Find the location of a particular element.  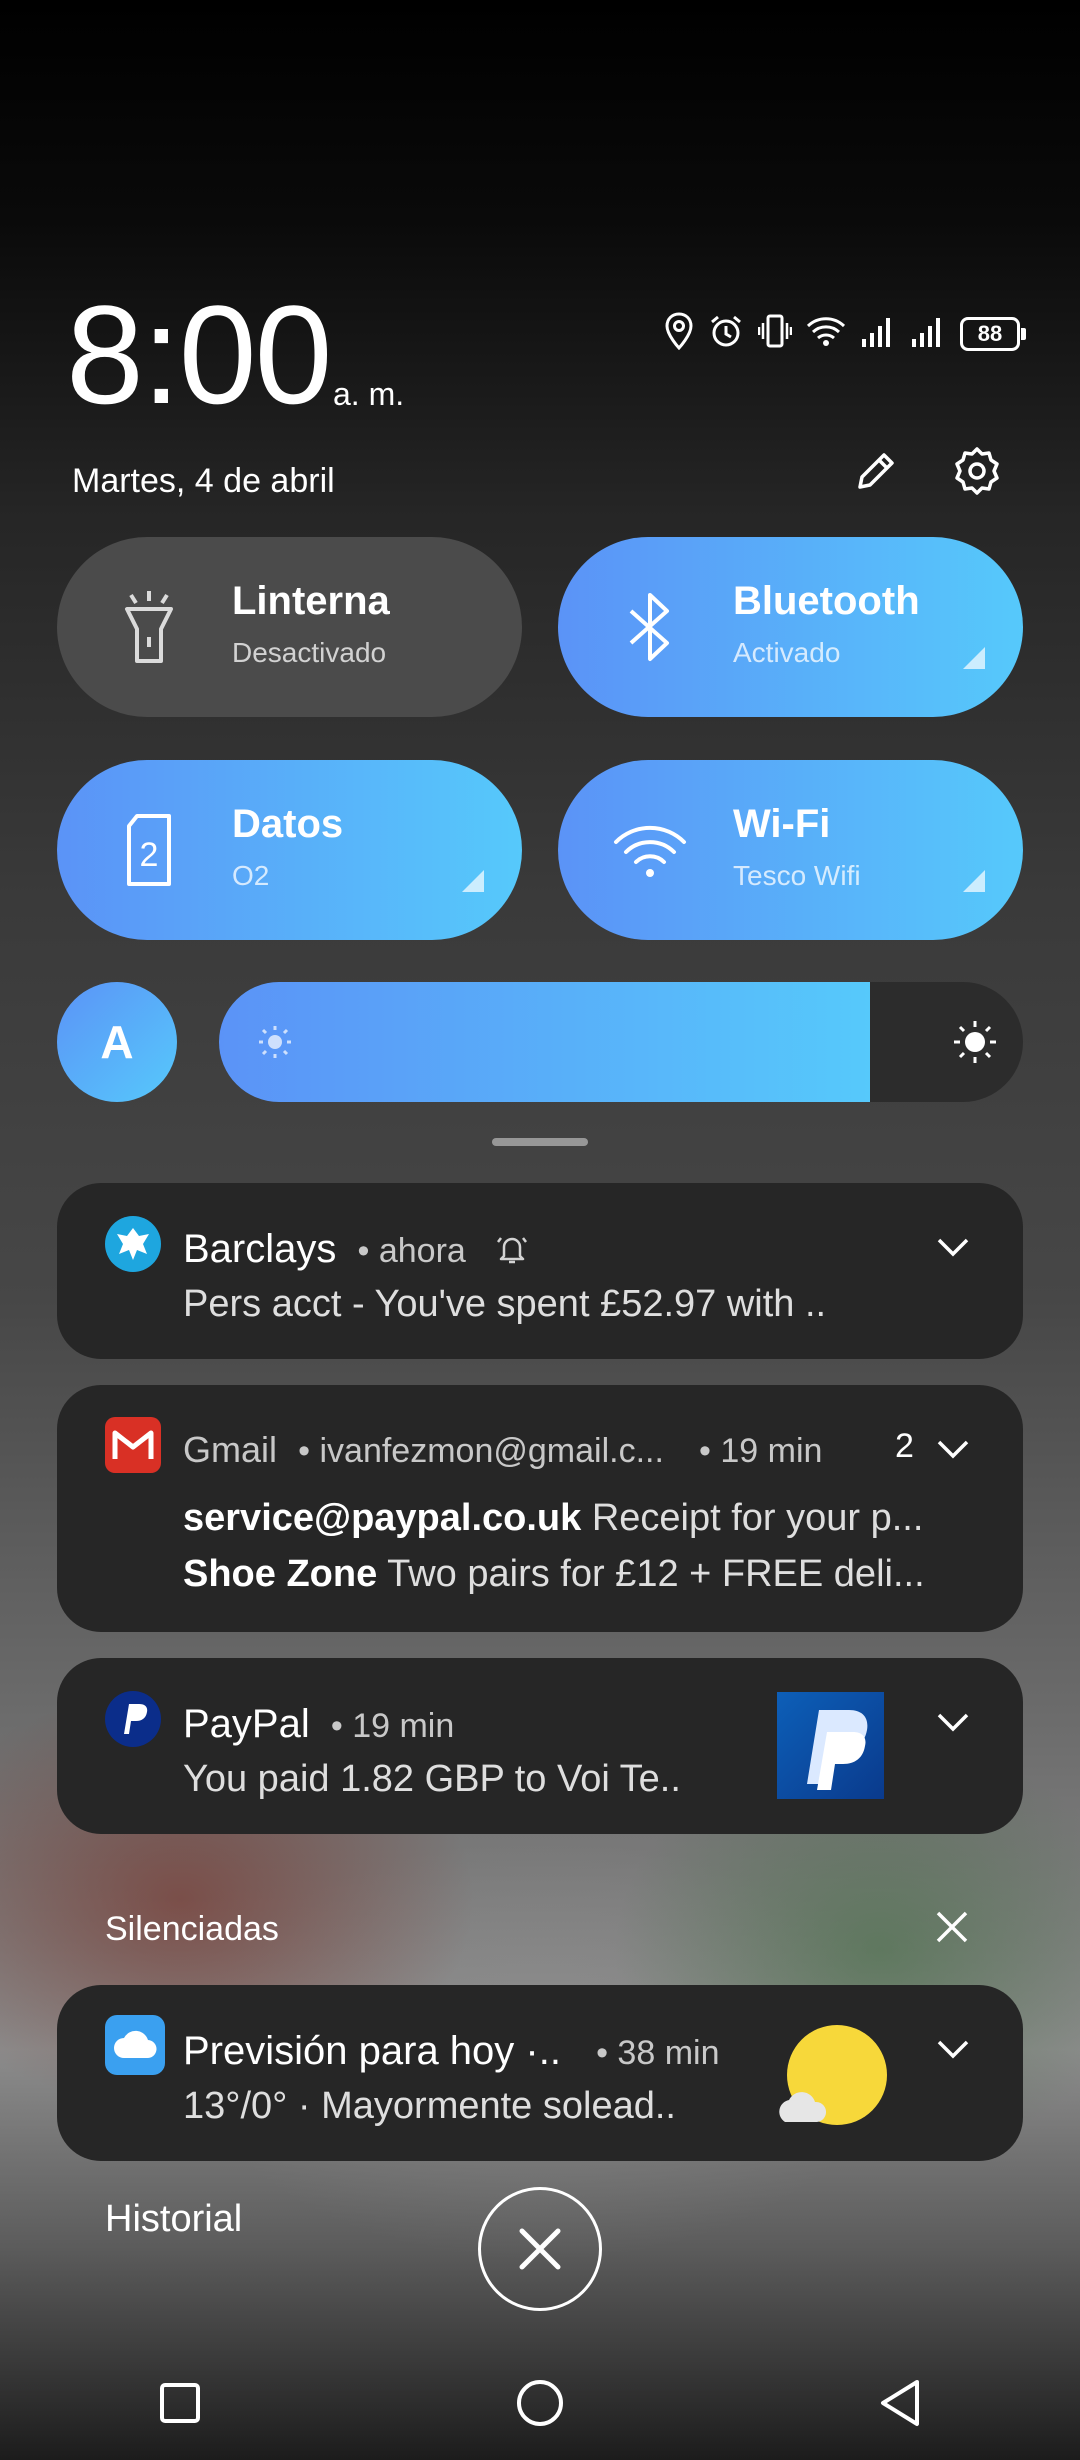

wifi-icon is located at coordinates (650, 850).